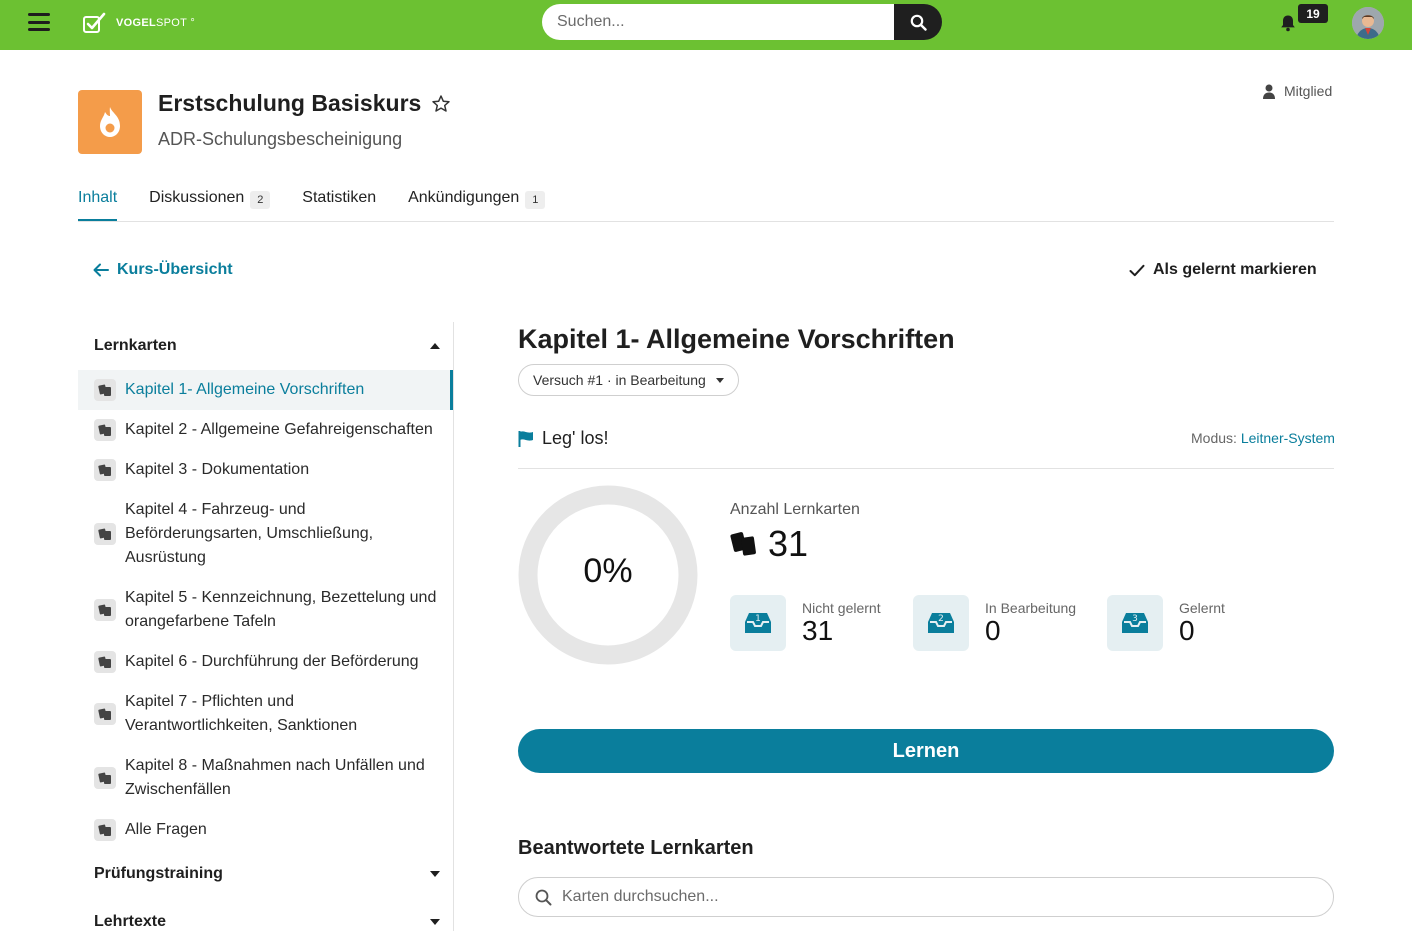 Image resolution: width=1412 pixels, height=931 pixels. Describe the element at coordinates (272, 661) in the screenshot. I see `sidebar-item-label: Kapitel 6 - Durchführung der Beförderung` at that location.